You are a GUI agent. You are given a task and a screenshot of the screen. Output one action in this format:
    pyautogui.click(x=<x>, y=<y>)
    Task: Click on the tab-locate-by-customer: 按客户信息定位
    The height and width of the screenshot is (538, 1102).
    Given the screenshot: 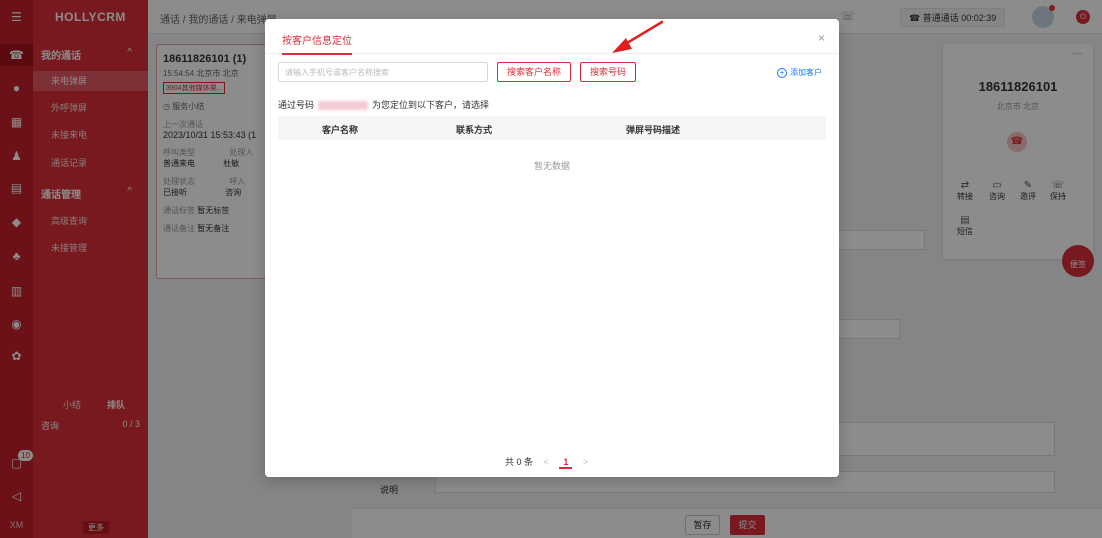 What is the action you would take?
    pyautogui.click(x=317, y=43)
    